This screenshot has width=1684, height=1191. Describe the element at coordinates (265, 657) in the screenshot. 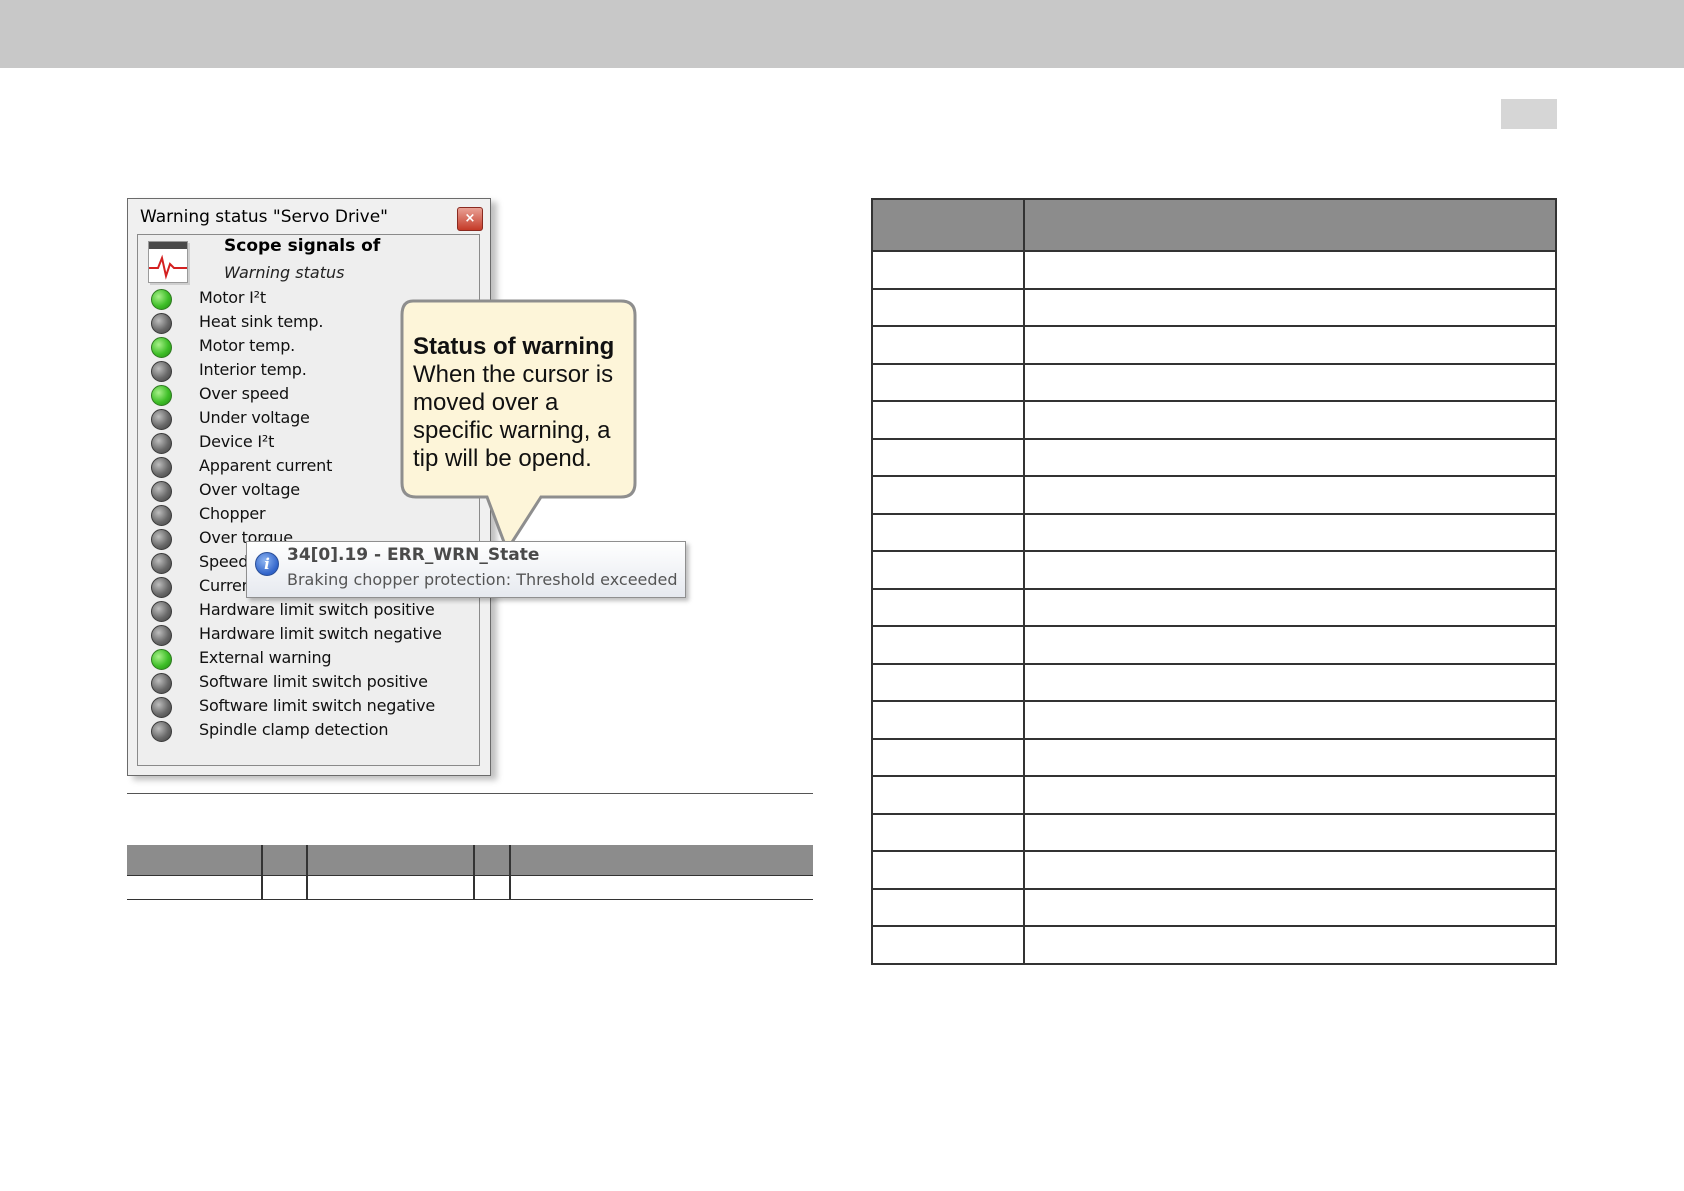

I see `signal-label: External warning` at that location.